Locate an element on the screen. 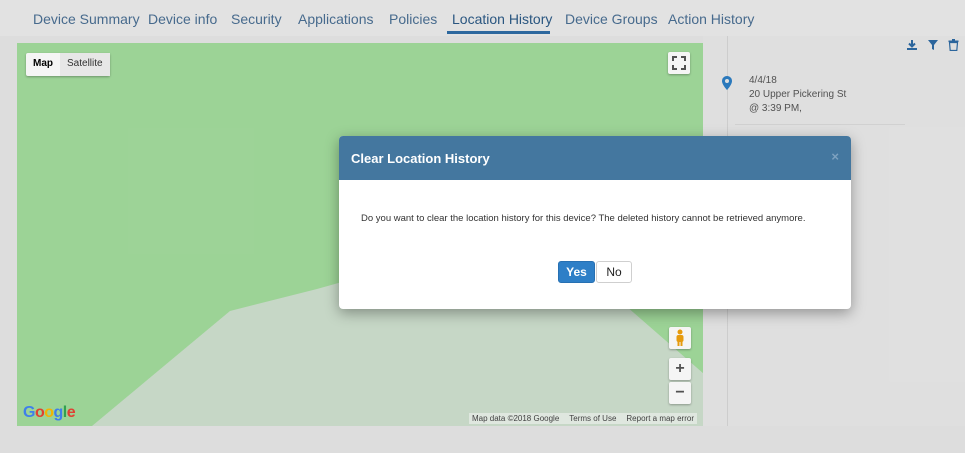  no-button: No is located at coordinates (614, 272).